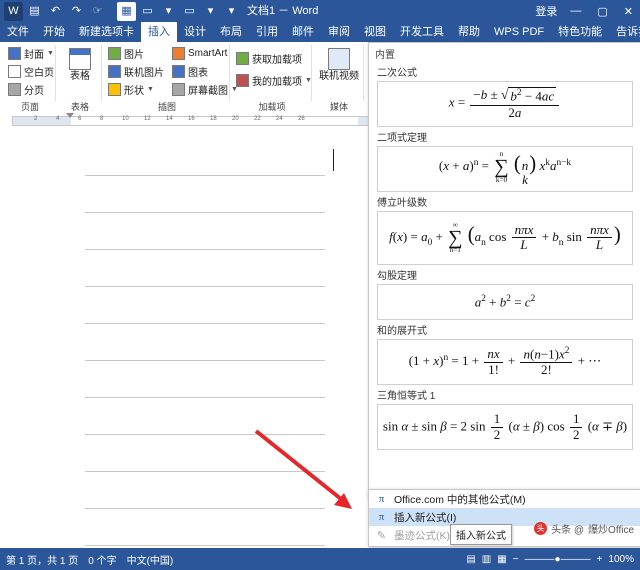  I want to click on cover-page-button: 封面 ▼, so click(31, 53).